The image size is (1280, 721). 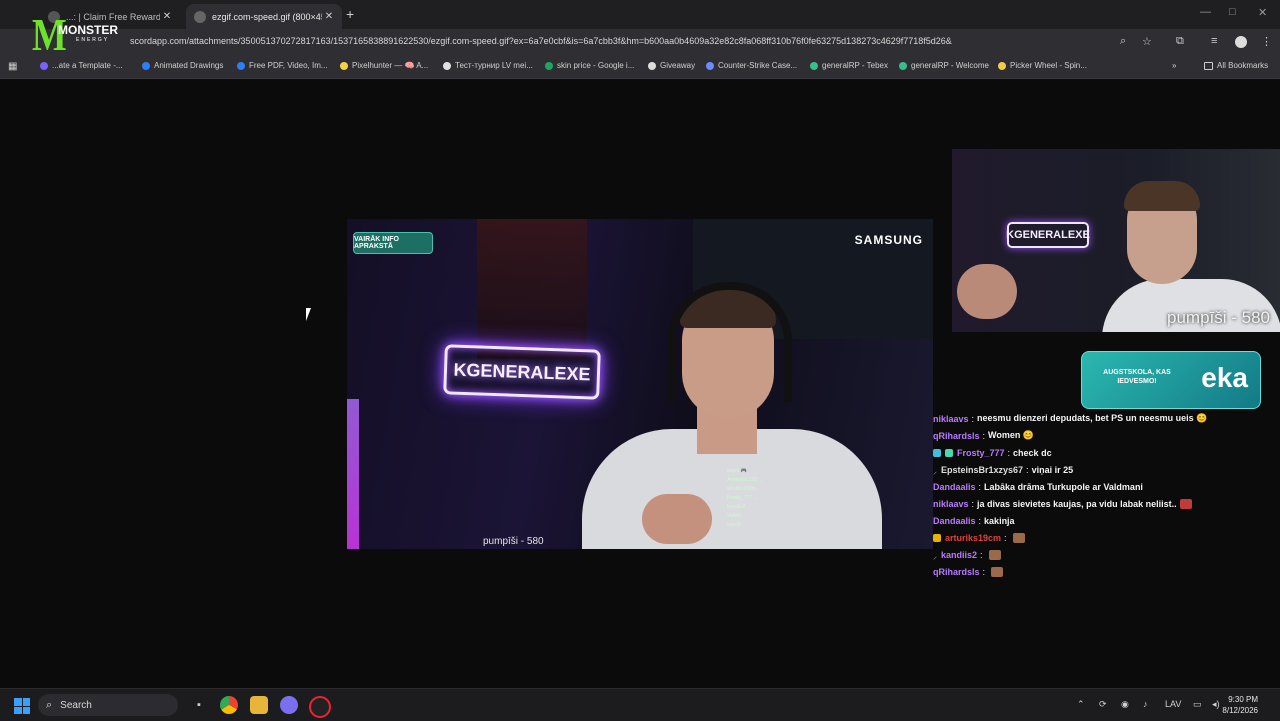 What do you see at coordinates (1103, 537) in the screenshot?
I see `chat-message: arturiks19cm:` at bounding box center [1103, 537].